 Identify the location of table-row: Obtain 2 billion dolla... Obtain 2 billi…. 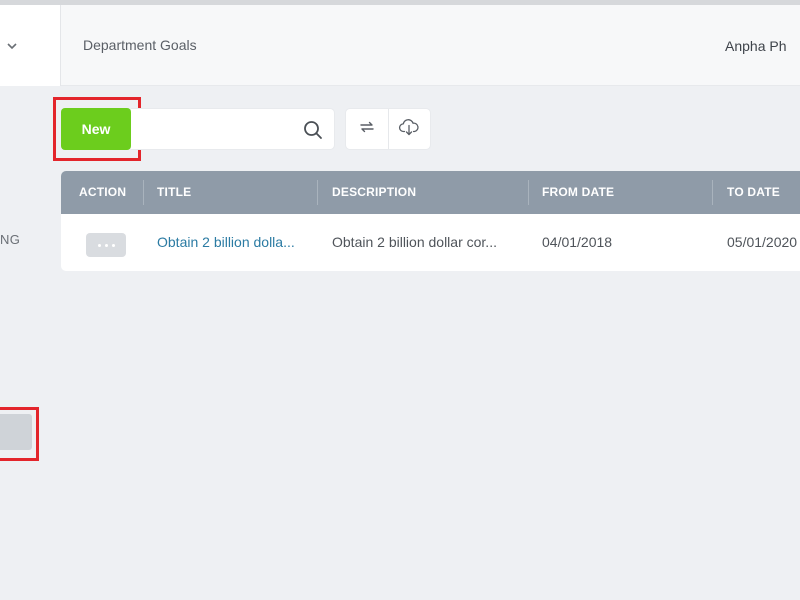
(430, 242).